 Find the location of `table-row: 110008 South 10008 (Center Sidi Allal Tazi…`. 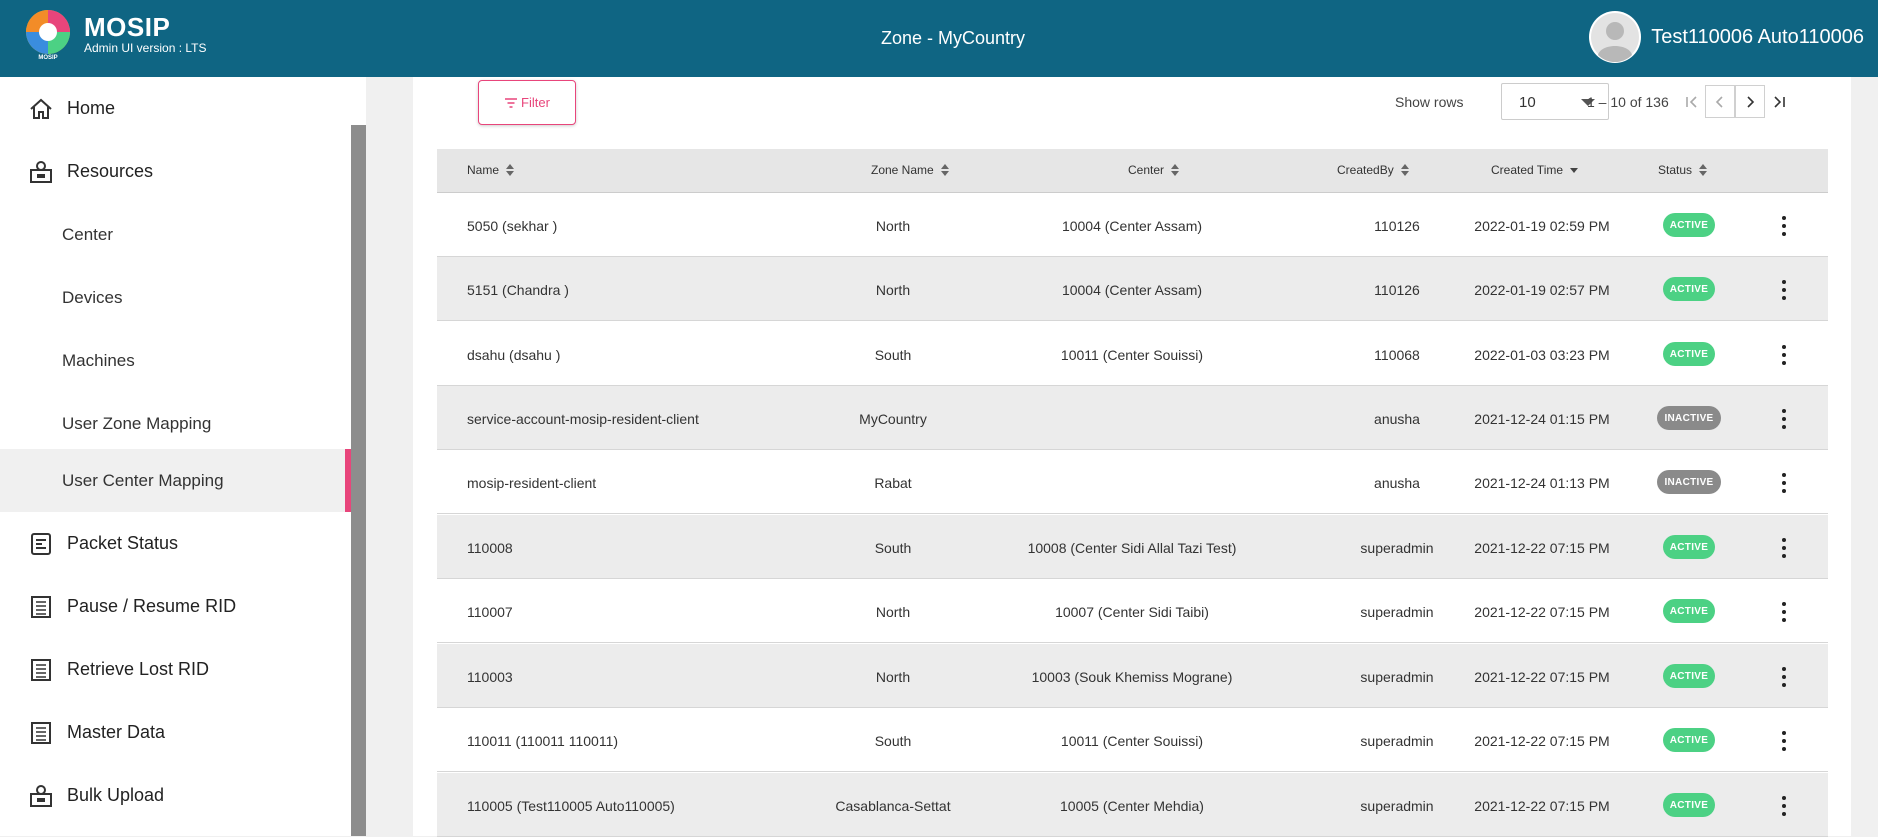

table-row: 110008 South 10008 (Center Sidi Allal Tazi… is located at coordinates (1132, 547).